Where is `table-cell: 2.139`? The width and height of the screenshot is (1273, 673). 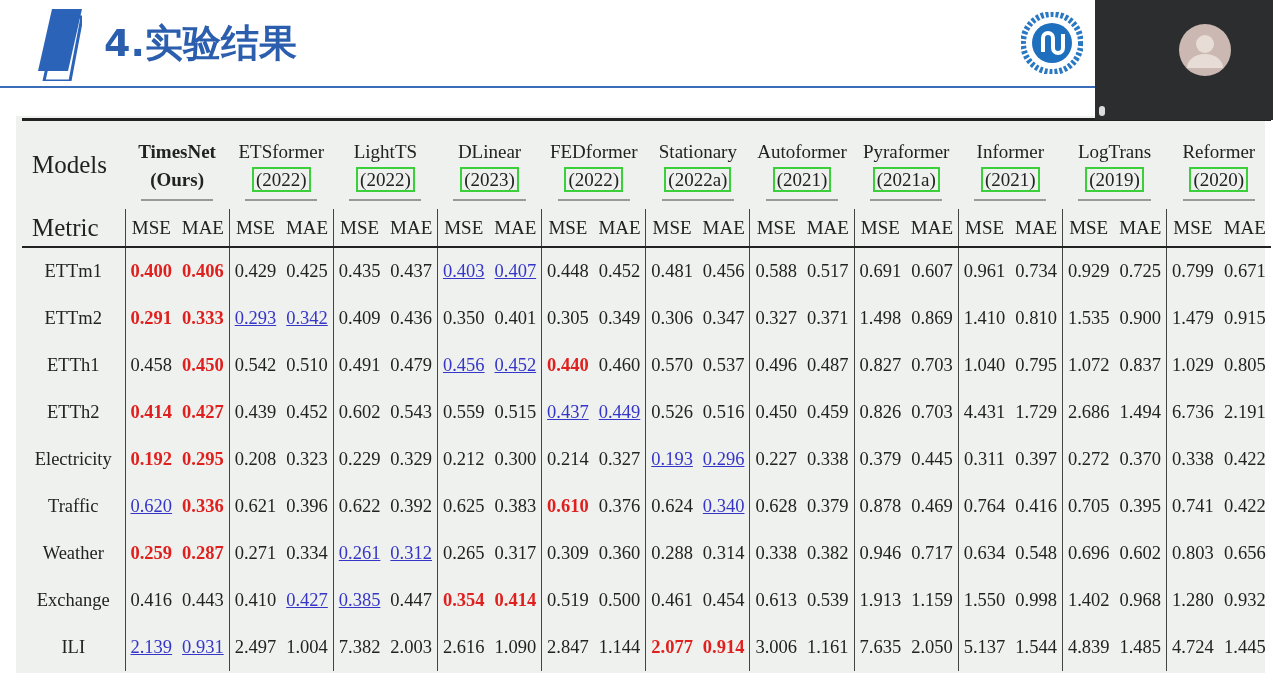 table-cell: 2.139 is located at coordinates (151, 647).